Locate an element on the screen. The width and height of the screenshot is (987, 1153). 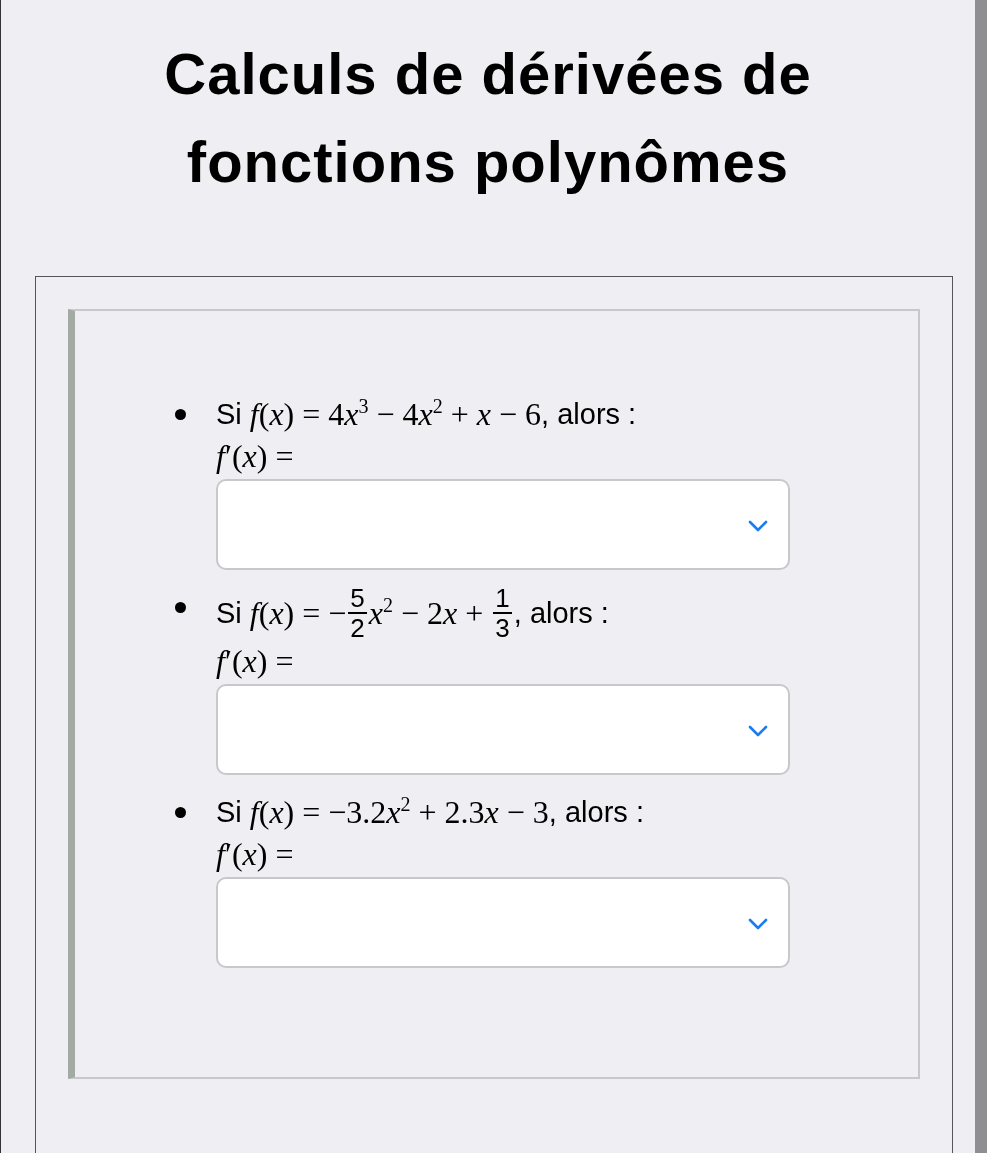
question-text: Si f(x) = −3.2x$^{2}$ + 2.3x − 3, alors : is located at coordinates (430, 812).